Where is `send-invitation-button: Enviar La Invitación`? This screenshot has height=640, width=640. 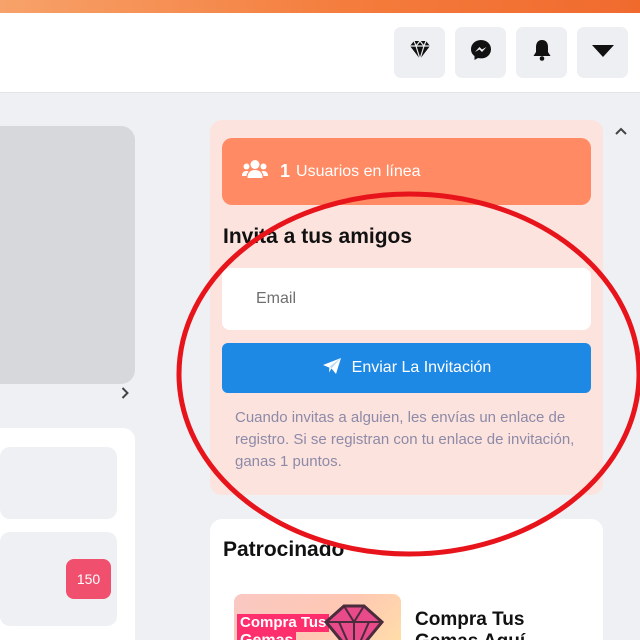 send-invitation-button: Enviar La Invitación is located at coordinates (406, 368).